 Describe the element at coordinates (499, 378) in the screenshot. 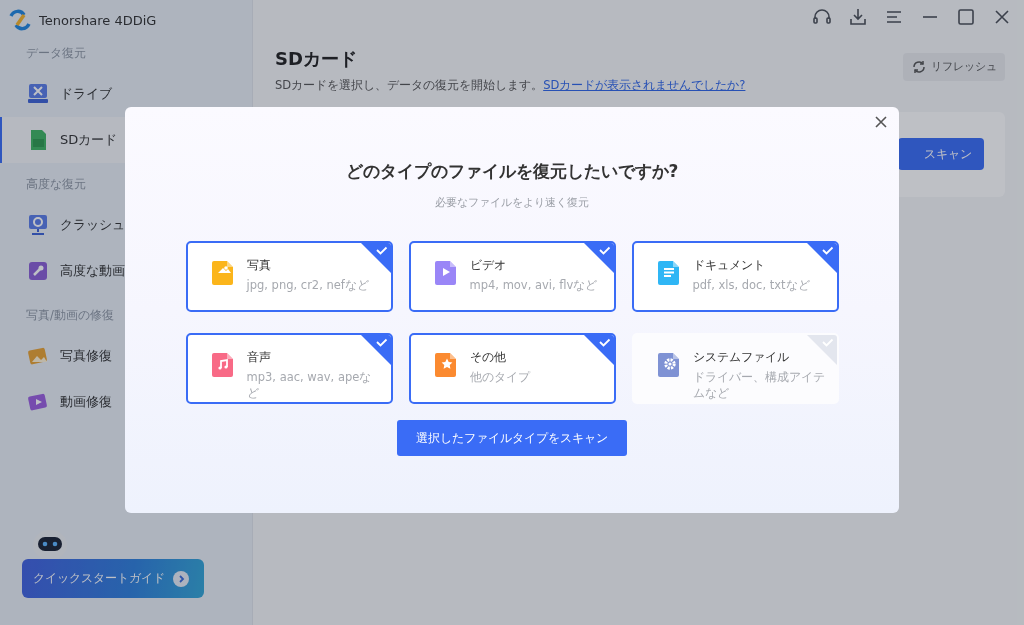

I see `file-type-formats: 他のタイプ` at that location.